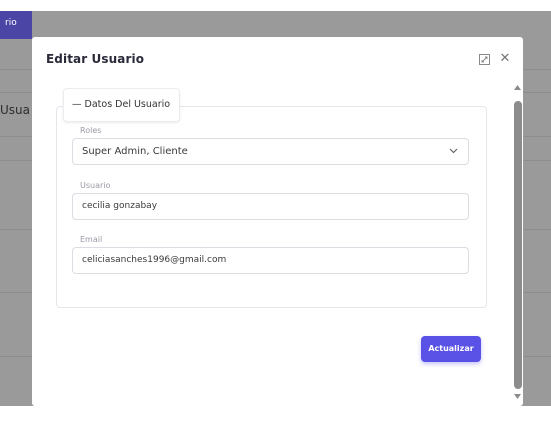 The image size is (551, 421). I want to click on email-input: celiciasanches1996@gmail.com, so click(270, 260).